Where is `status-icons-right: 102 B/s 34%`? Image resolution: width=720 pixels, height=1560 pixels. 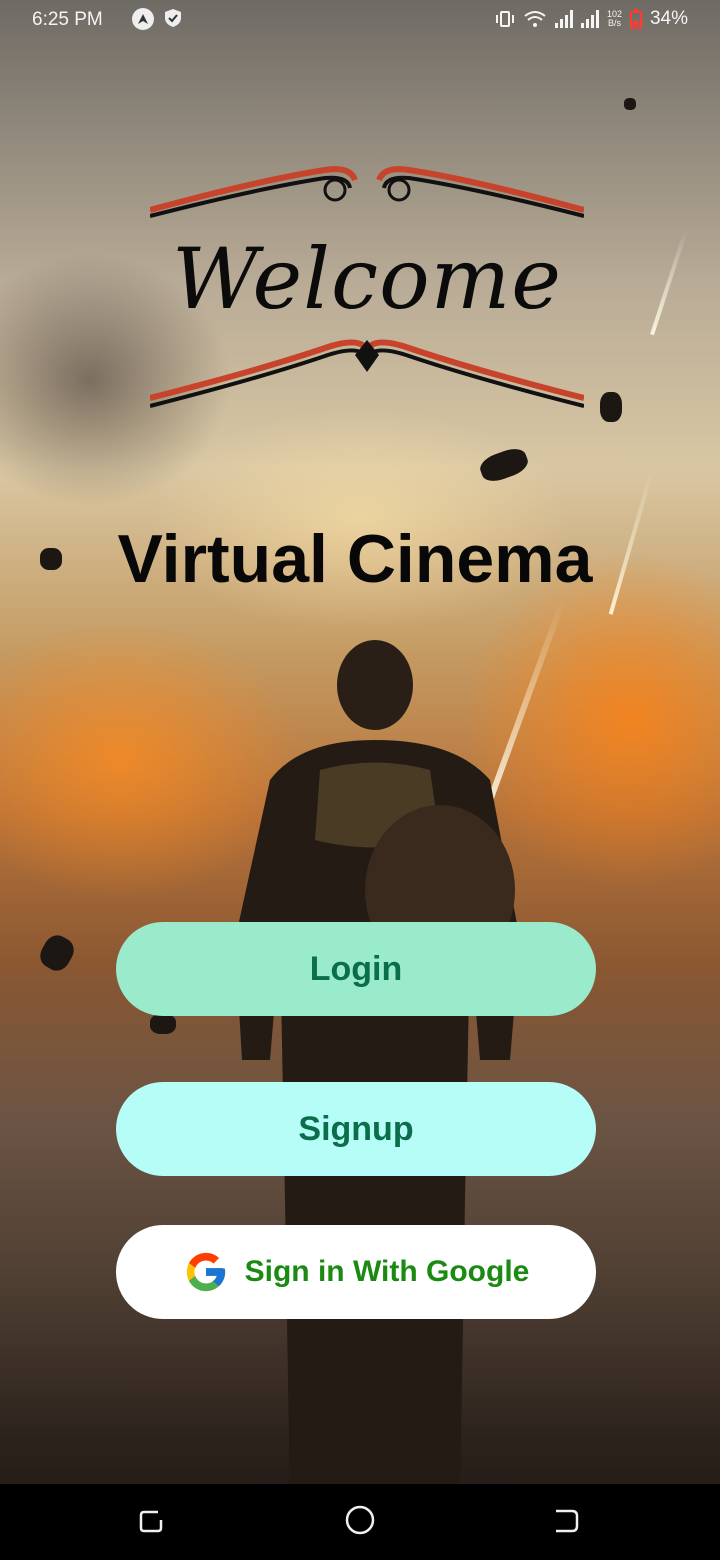 status-icons-right: 102 B/s 34% is located at coordinates (591, 19).